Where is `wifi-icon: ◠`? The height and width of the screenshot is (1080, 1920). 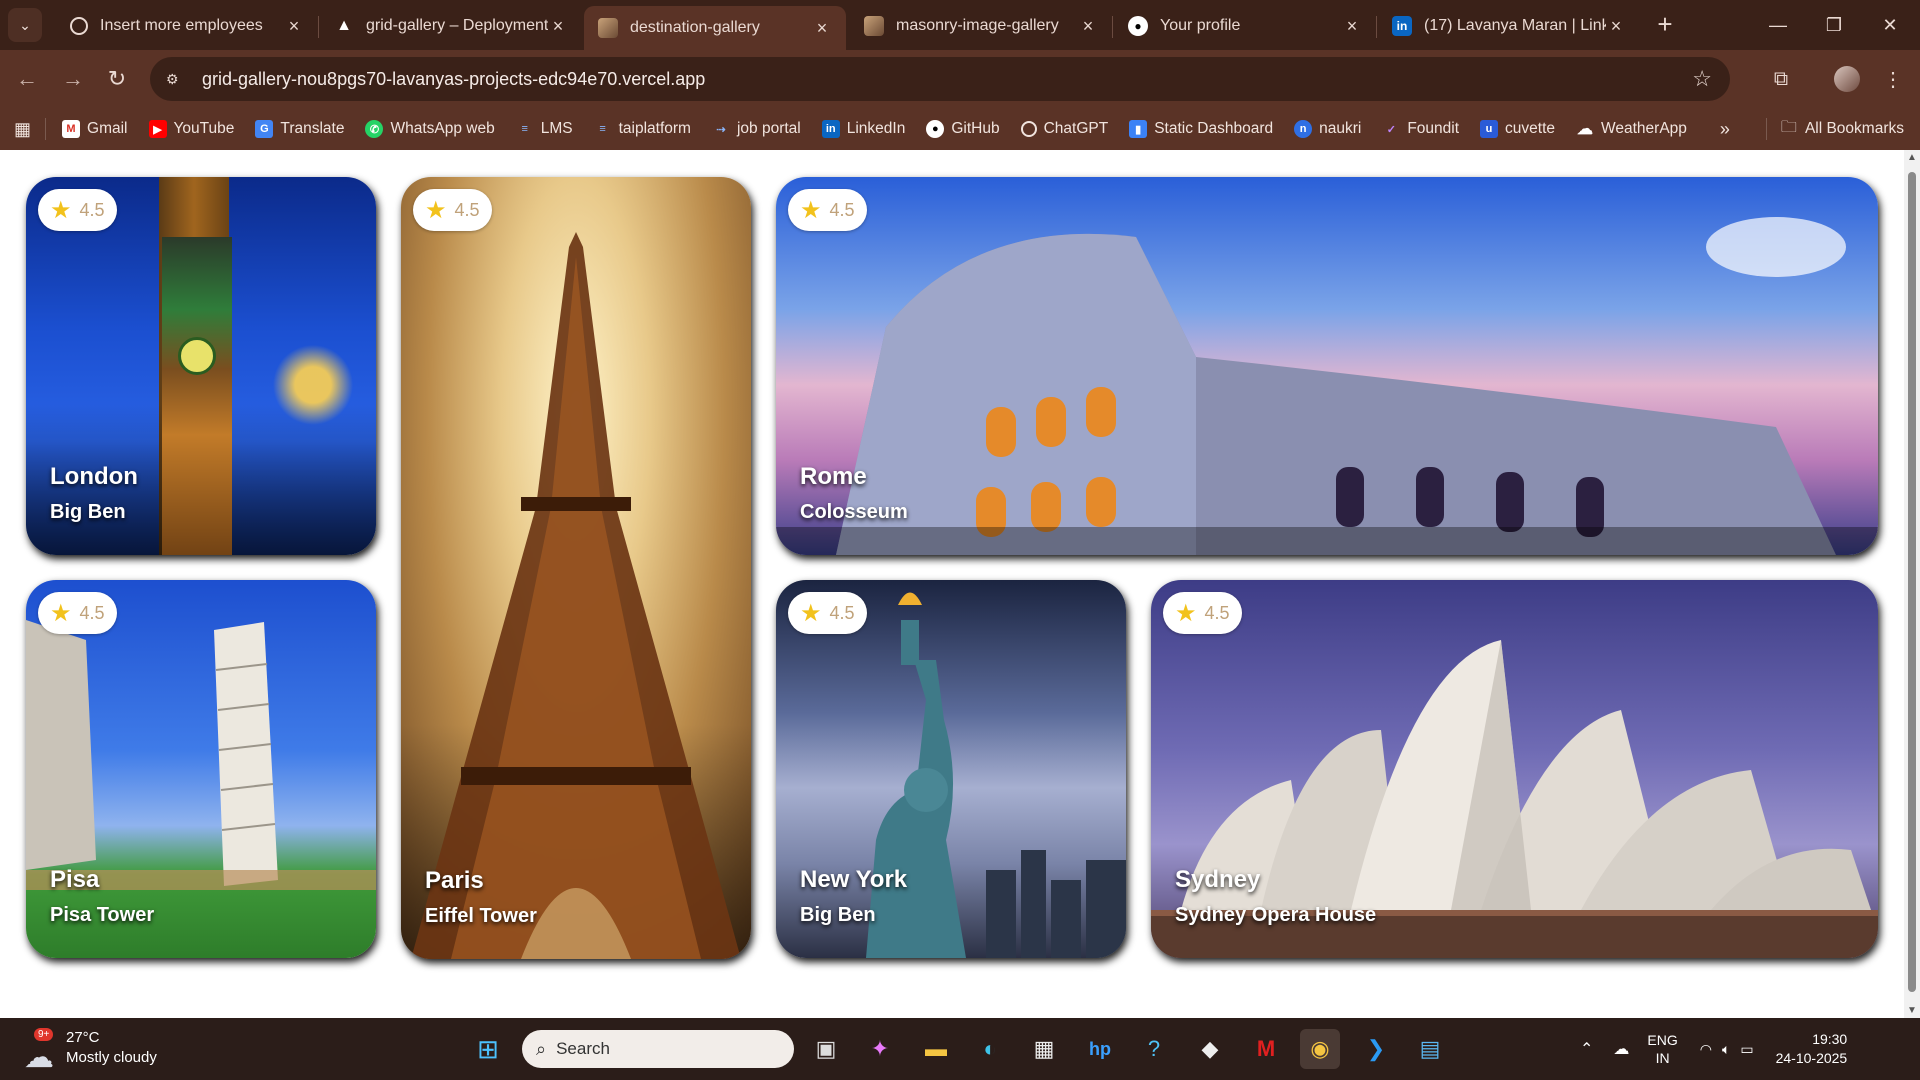
wifi-icon: ◠ is located at coordinates (1706, 1049).